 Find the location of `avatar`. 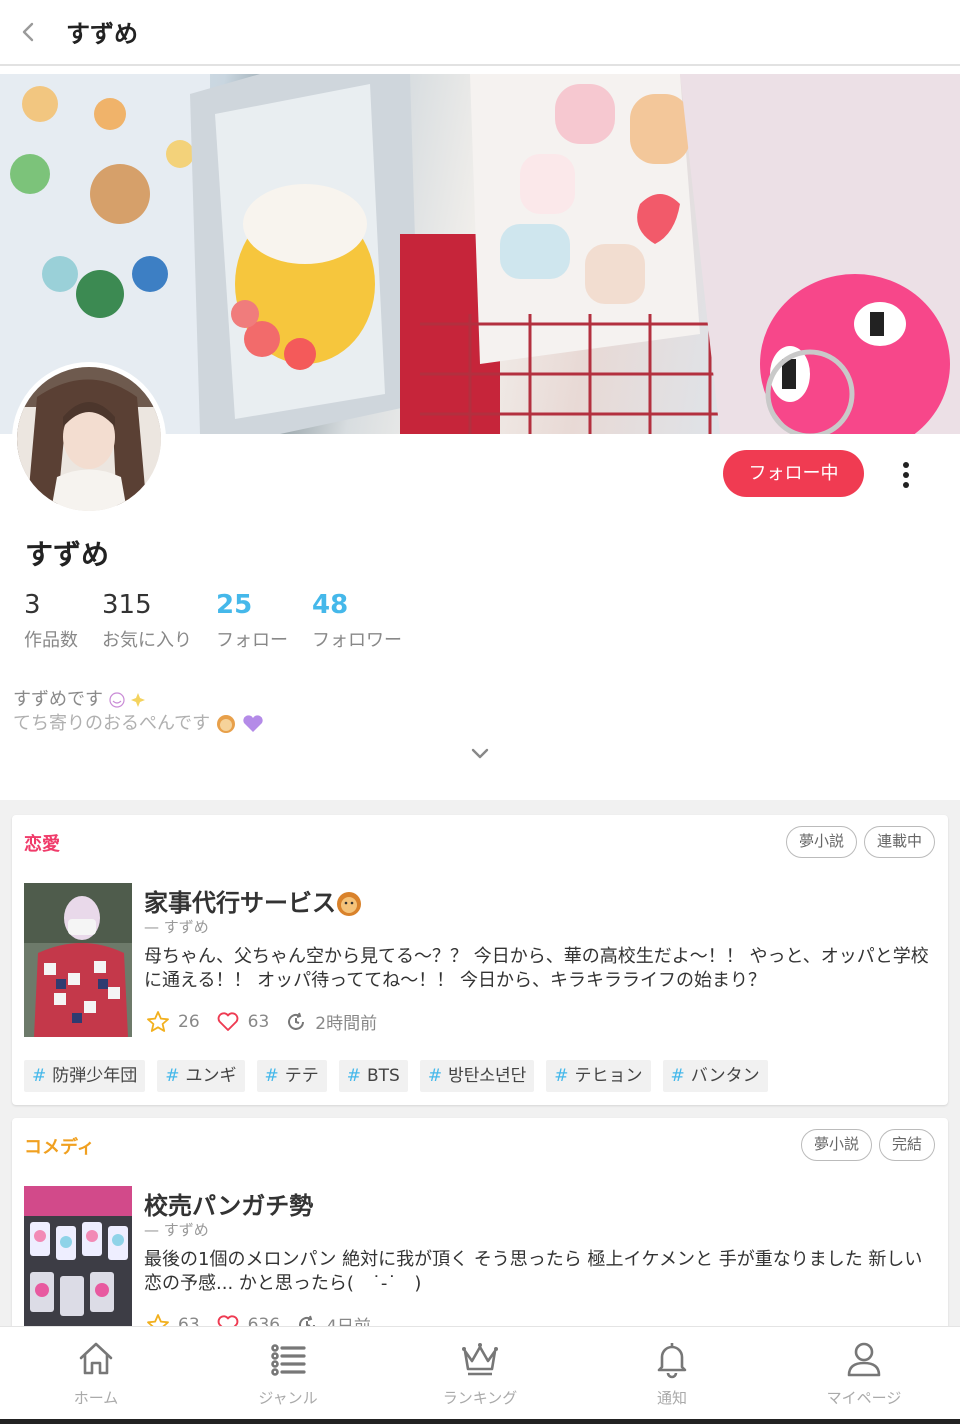

avatar is located at coordinates (89, 439).